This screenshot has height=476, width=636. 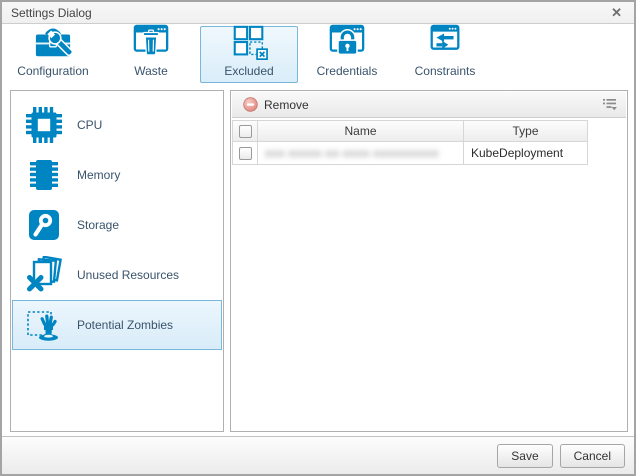 What do you see at coordinates (249, 71) in the screenshot?
I see `tab-excluded-label: Excluded` at bounding box center [249, 71].